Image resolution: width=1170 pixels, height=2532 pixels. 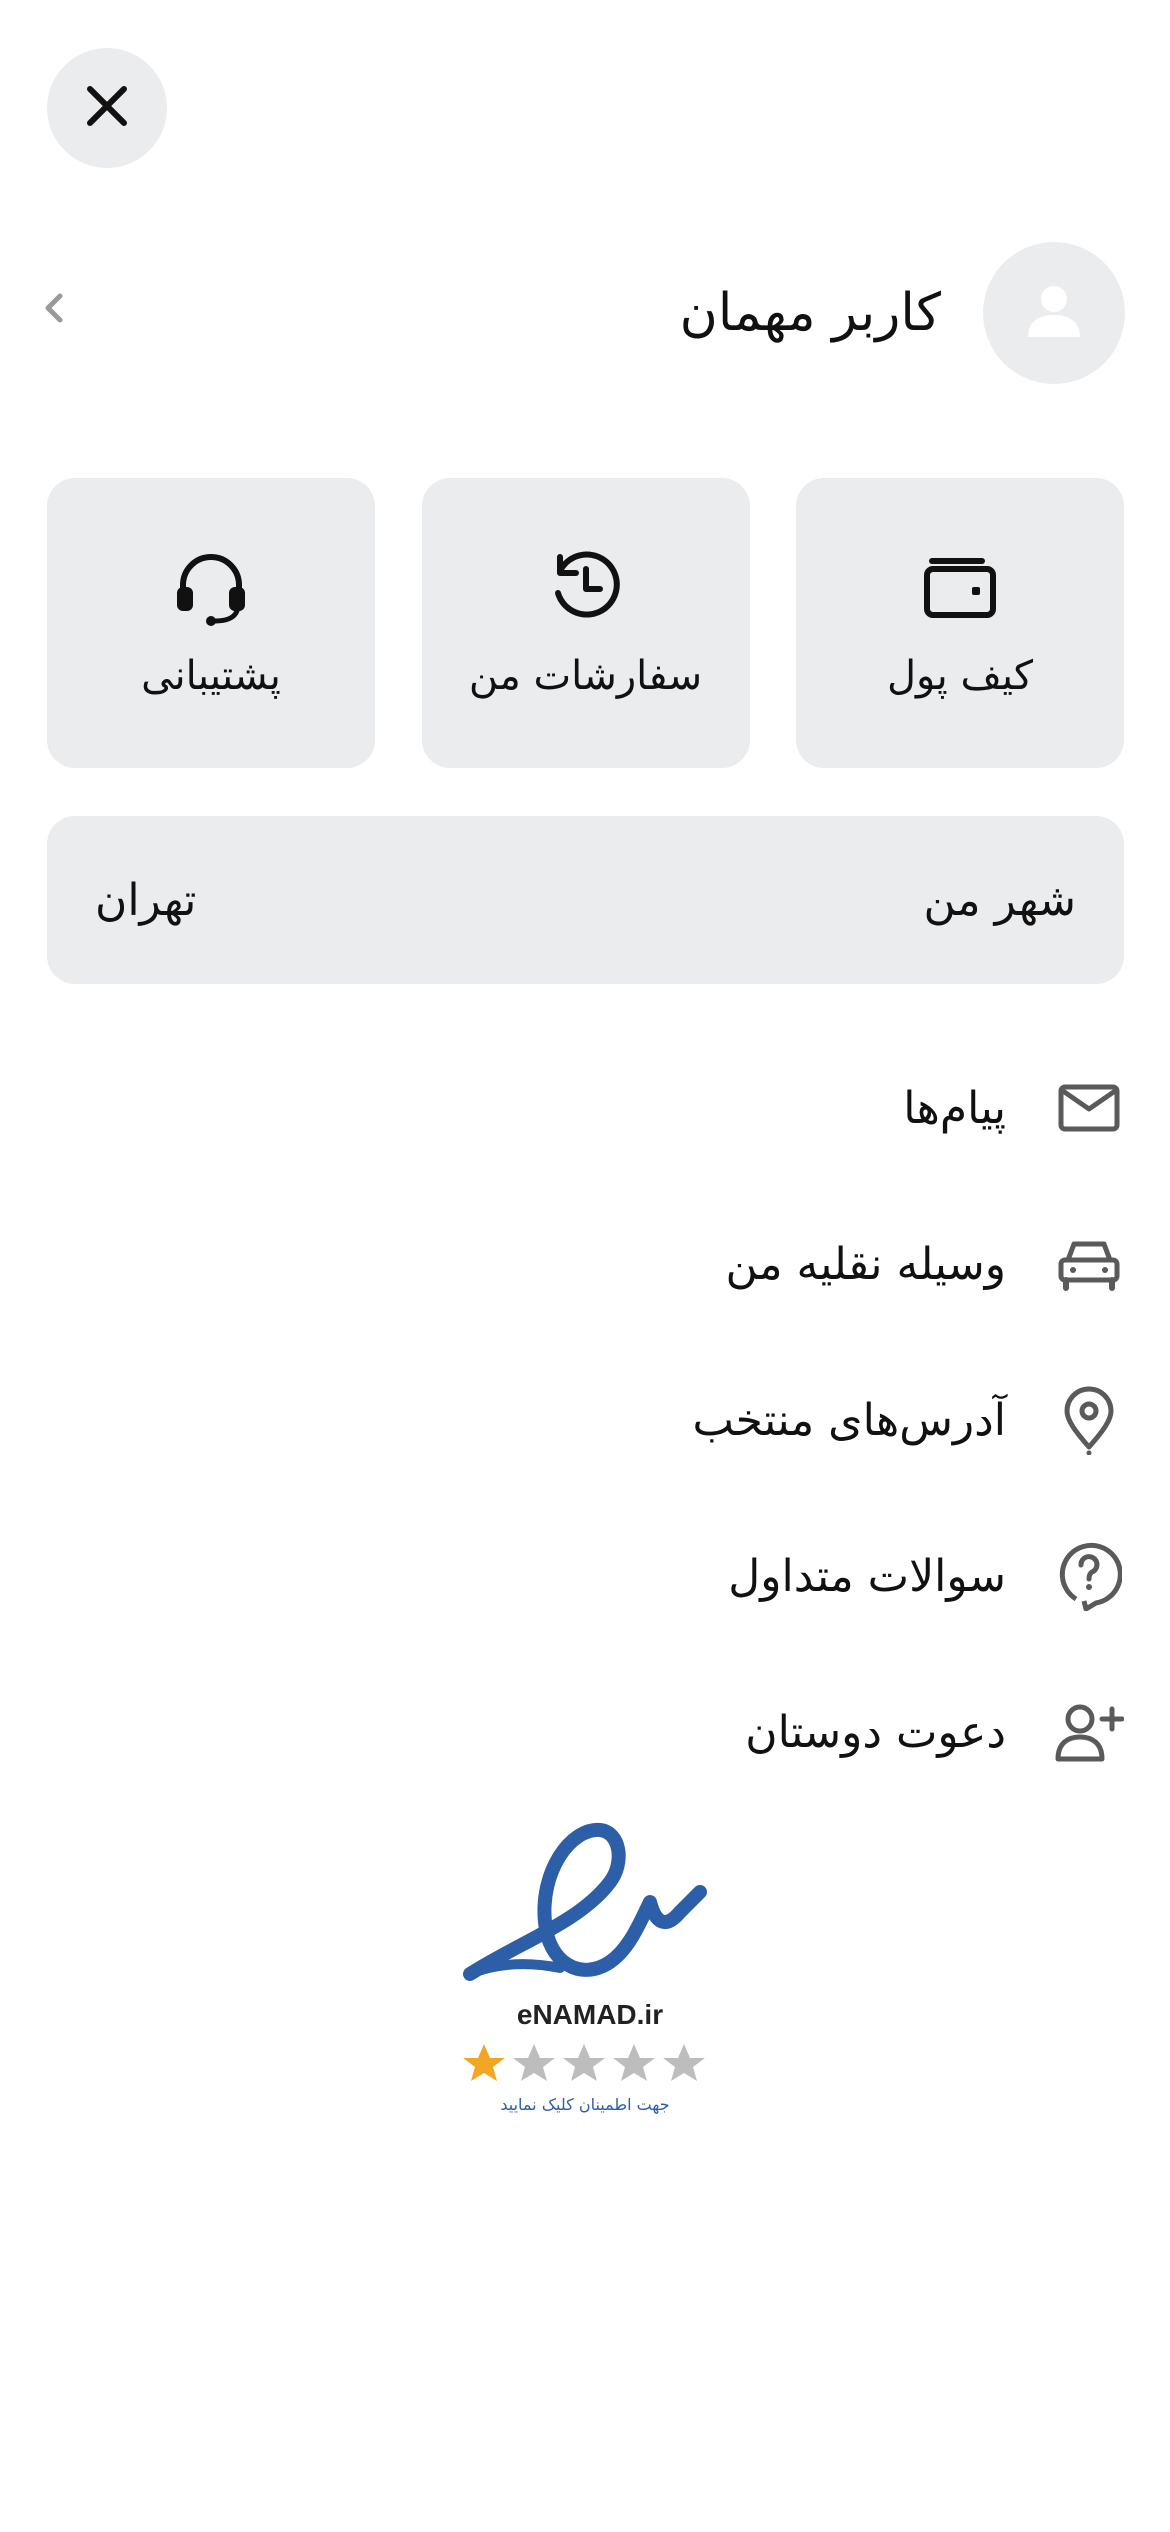 What do you see at coordinates (211, 676) in the screenshot?
I see `support-label: پشتیبانی` at bounding box center [211, 676].